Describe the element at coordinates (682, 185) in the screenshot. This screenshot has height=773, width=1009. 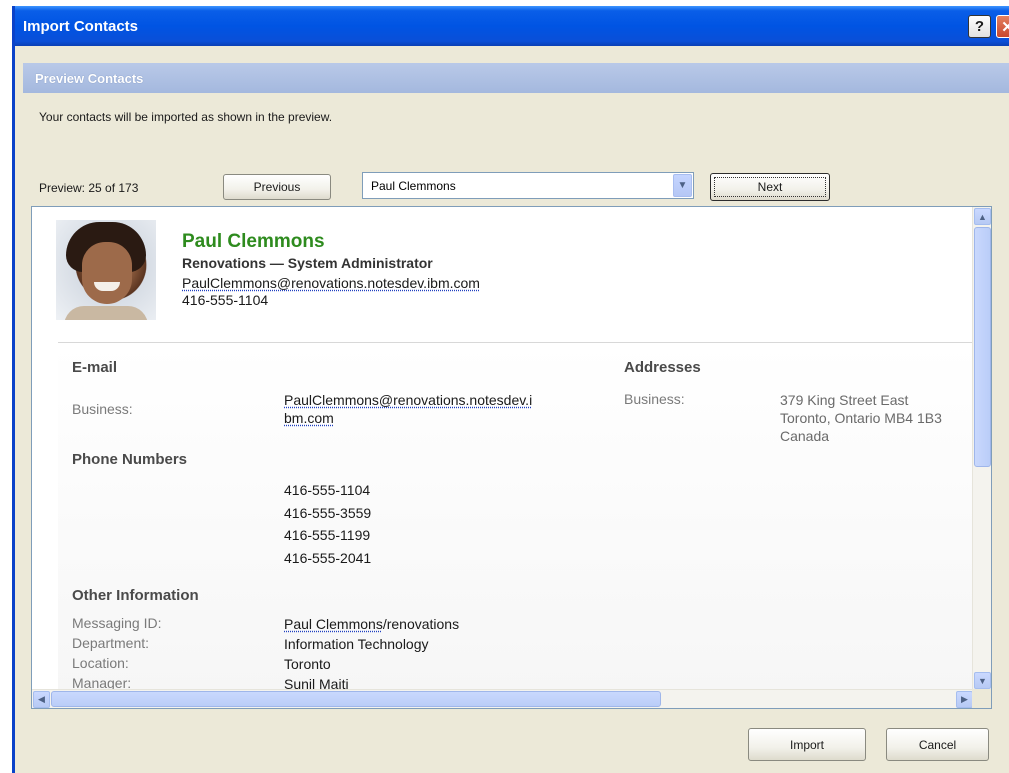
I see `chevron-down-icon: ▼` at that location.